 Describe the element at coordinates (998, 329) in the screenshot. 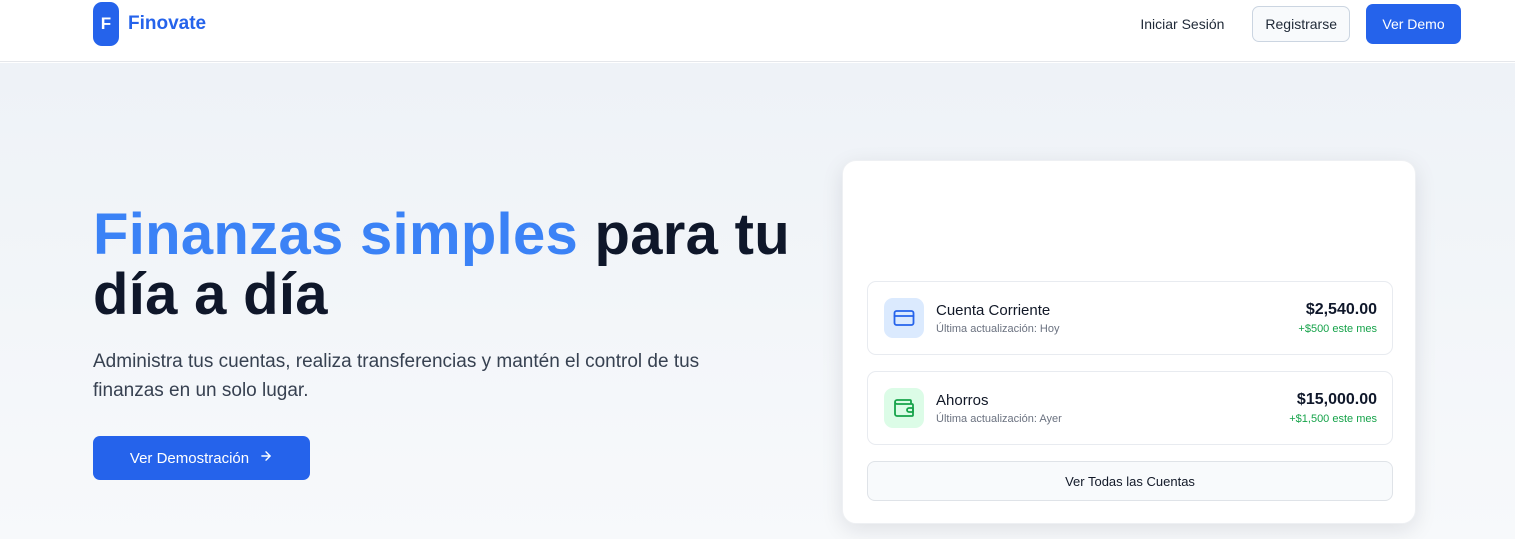

I see `account-updated: Última actualización: Hoy` at that location.